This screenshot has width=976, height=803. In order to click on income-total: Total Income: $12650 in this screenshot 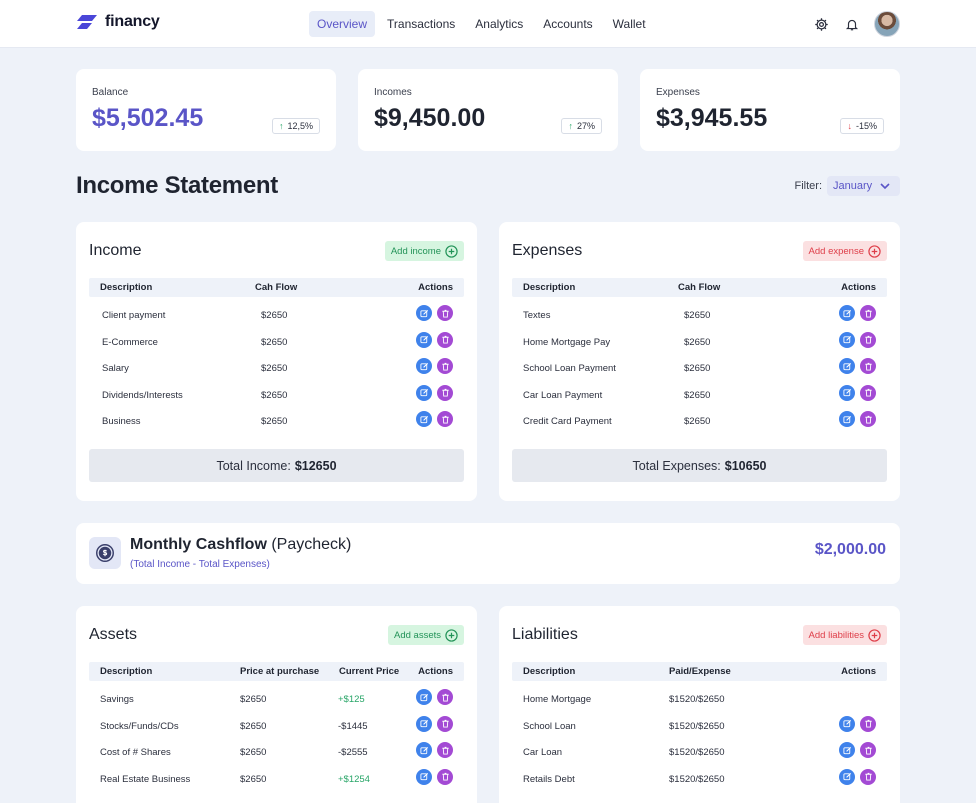, I will do `click(276, 465)`.